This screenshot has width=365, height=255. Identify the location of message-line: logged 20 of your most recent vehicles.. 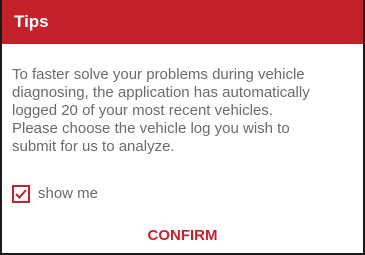
(142, 110).